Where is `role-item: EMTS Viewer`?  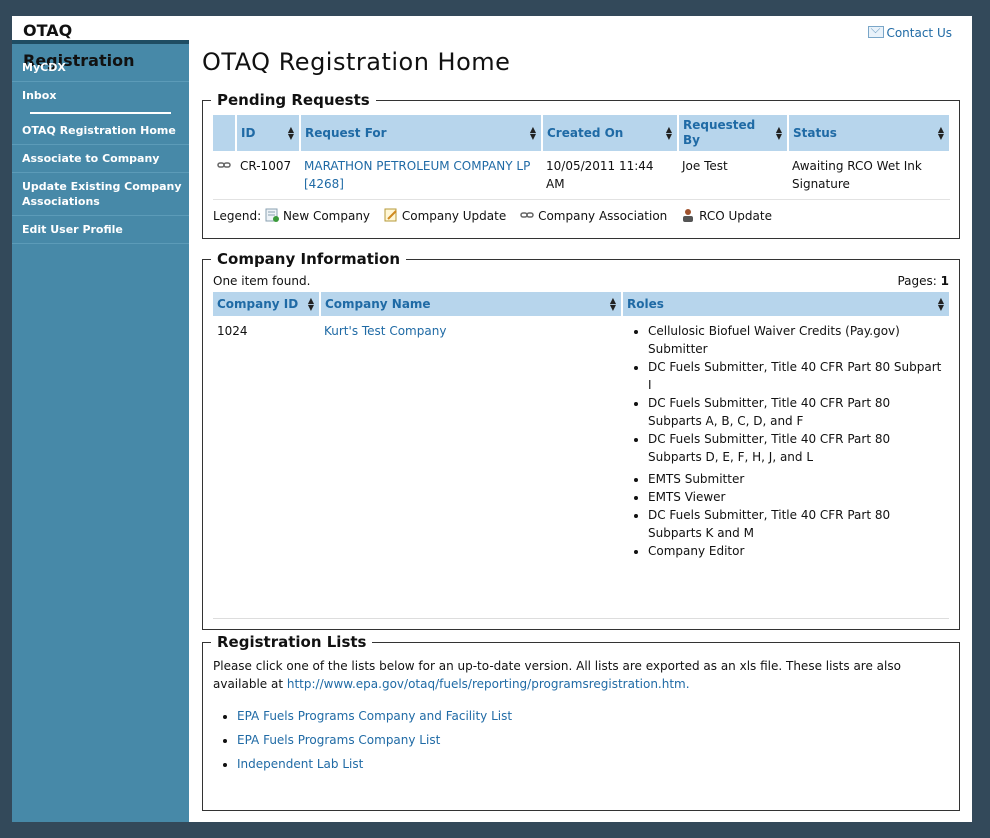 role-item: EMTS Viewer is located at coordinates (797, 497).